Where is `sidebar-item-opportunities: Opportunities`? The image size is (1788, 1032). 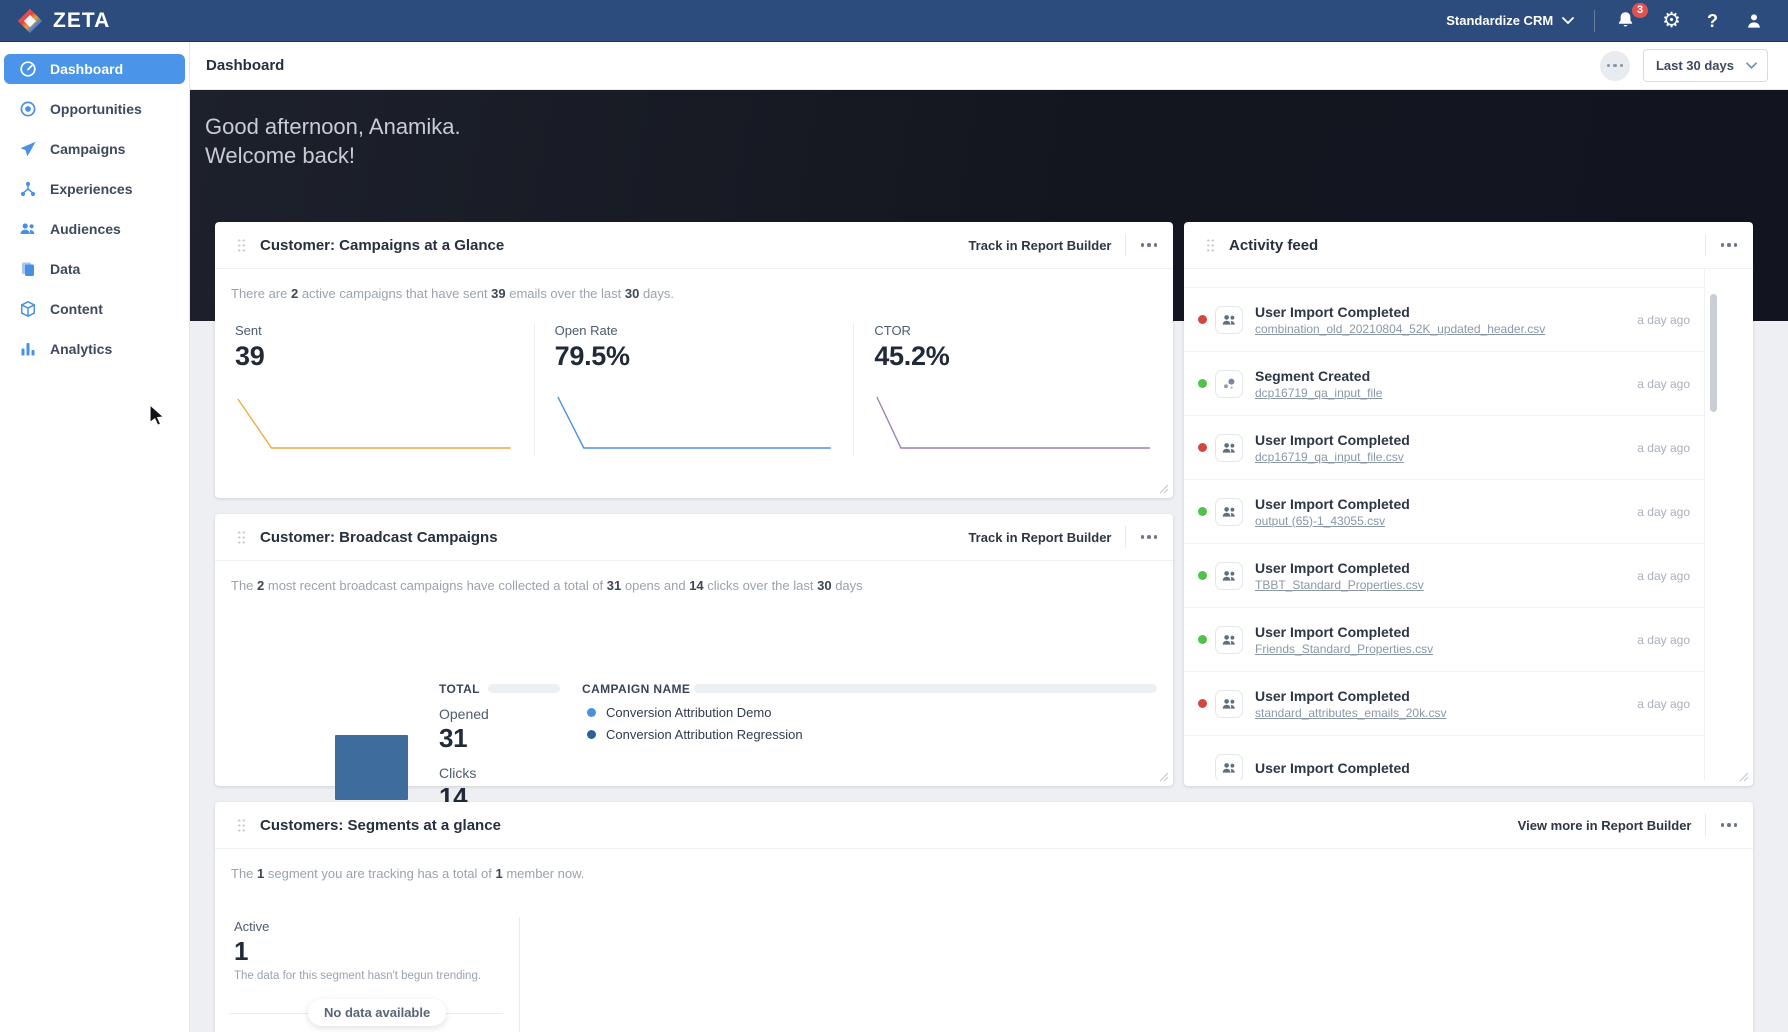
sidebar-item-opportunities: Opportunities is located at coordinates (94, 109).